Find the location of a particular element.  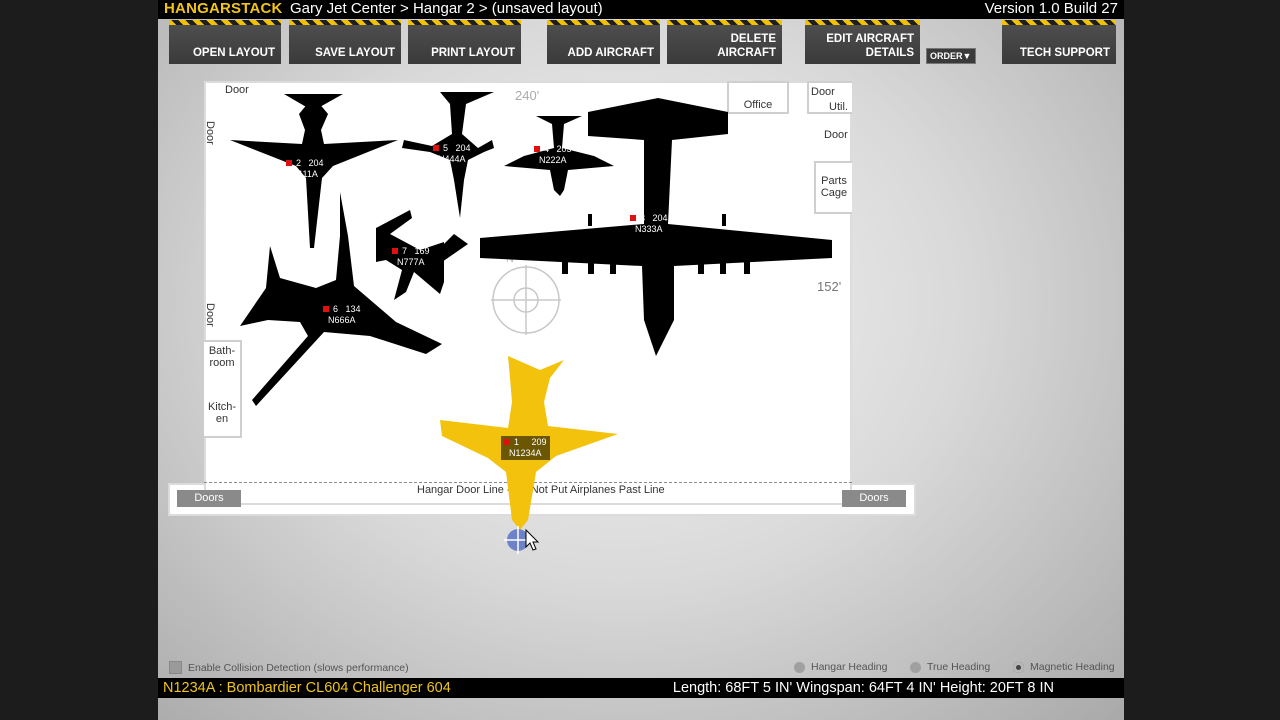

true-heading-option: True Heading is located at coordinates (950, 667).